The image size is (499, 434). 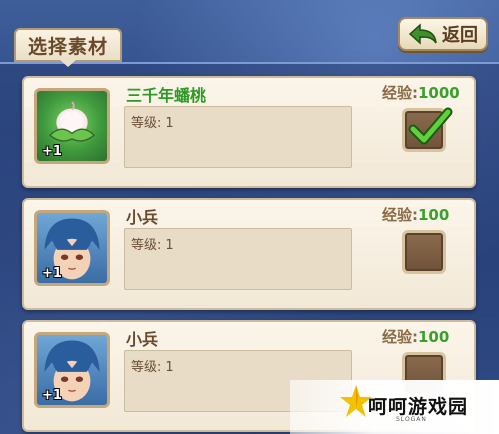 What do you see at coordinates (68, 63) in the screenshot?
I see `tab-pointer` at bounding box center [68, 63].